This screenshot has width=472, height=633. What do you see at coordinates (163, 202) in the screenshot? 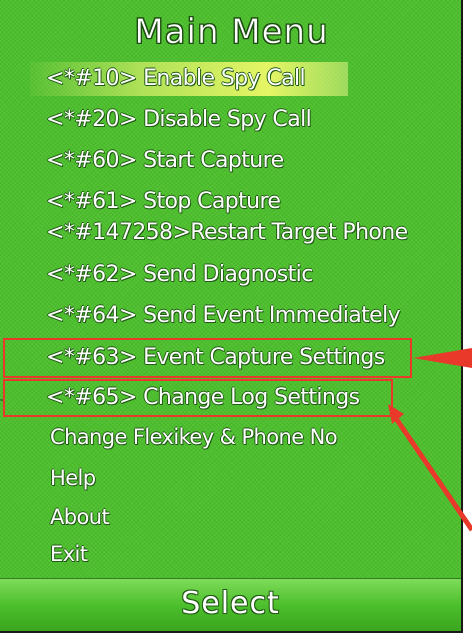
I see `menu-item-stop-capture: <*#61> Stop Capture` at bounding box center [163, 202].